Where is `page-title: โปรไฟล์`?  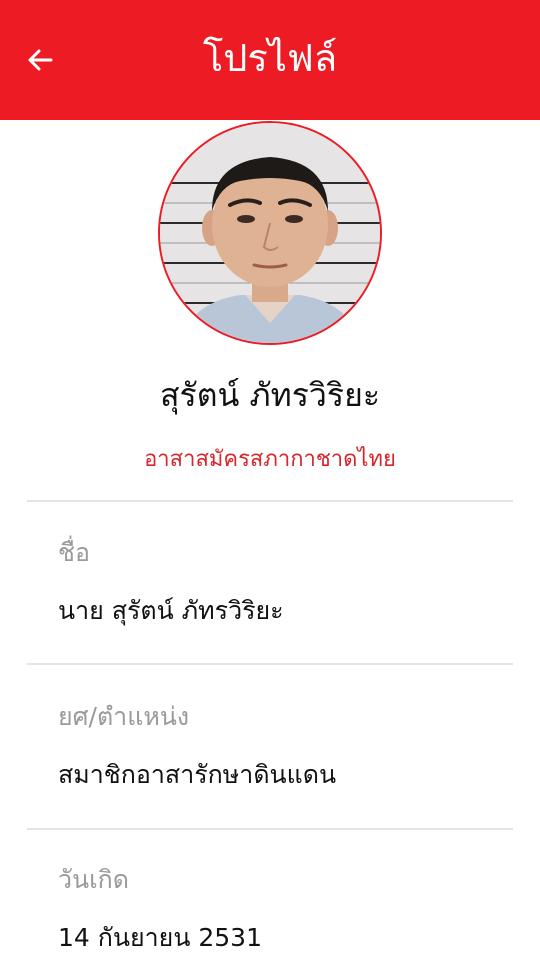
page-title: โปรไฟล์ is located at coordinates (270, 58).